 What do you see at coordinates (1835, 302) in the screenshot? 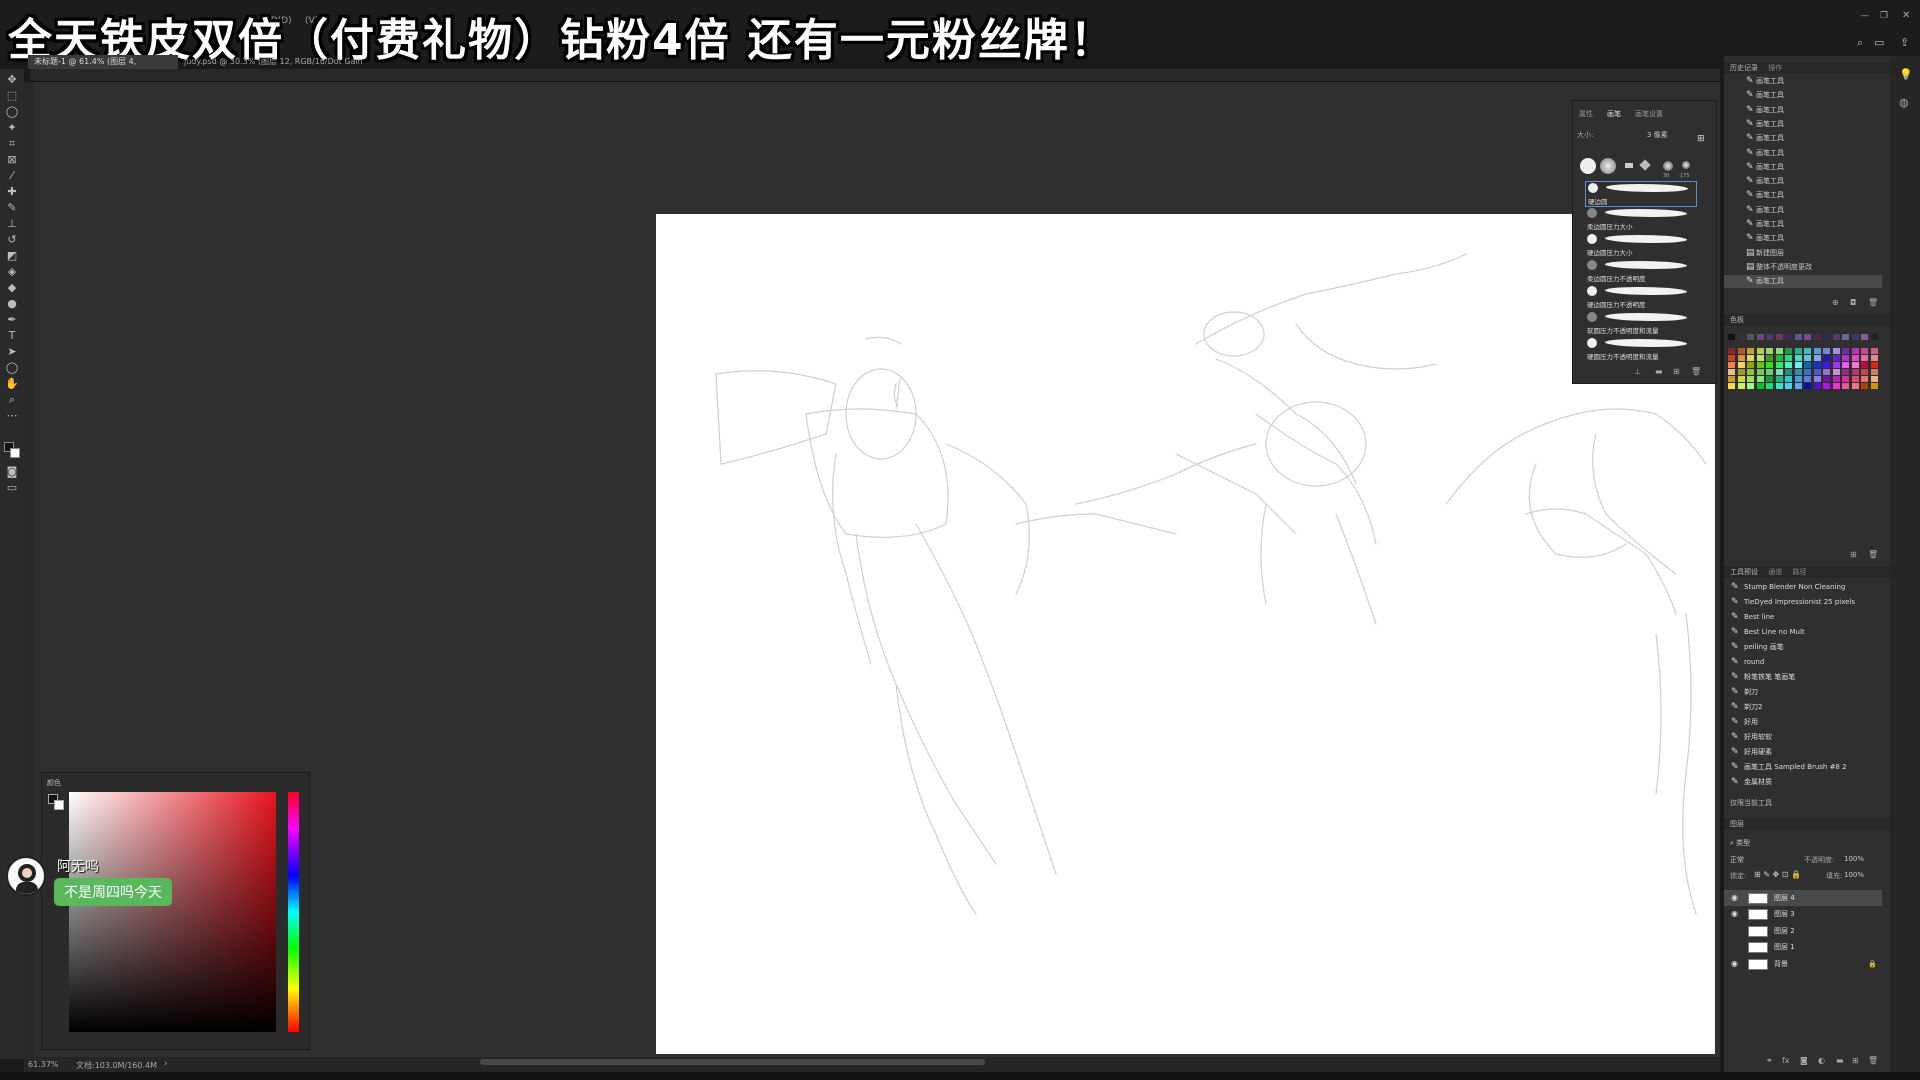
I see `snapshot-icon: ⊕` at bounding box center [1835, 302].